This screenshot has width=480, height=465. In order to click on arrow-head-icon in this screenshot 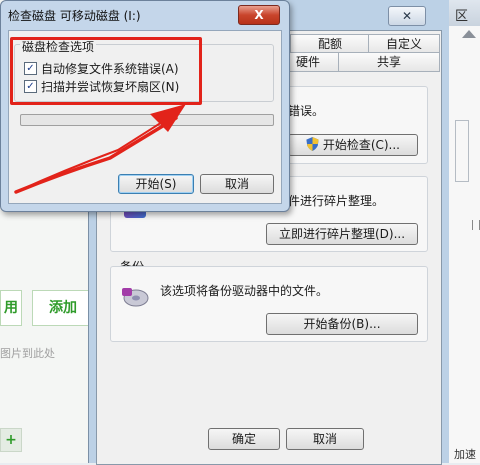, I will do `click(168, 118)`.